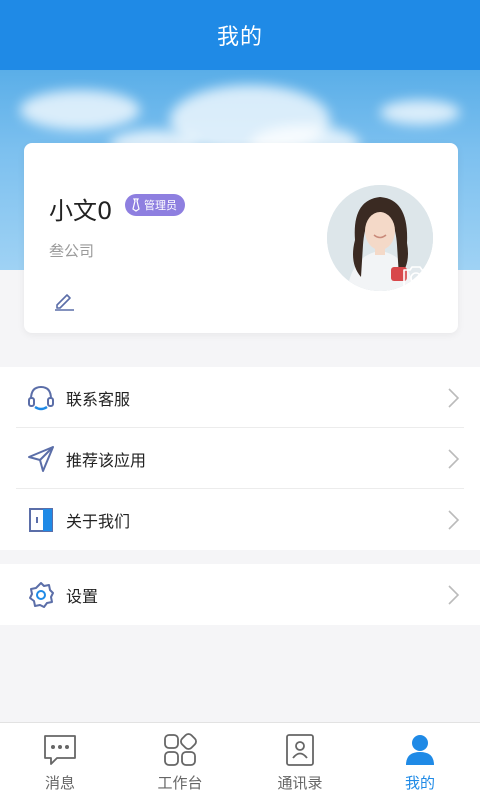 This screenshot has width=480, height=800. What do you see at coordinates (240, 397) in the screenshot?
I see `menu-item-customer-service: 联系客服` at bounding box center [240, 397].